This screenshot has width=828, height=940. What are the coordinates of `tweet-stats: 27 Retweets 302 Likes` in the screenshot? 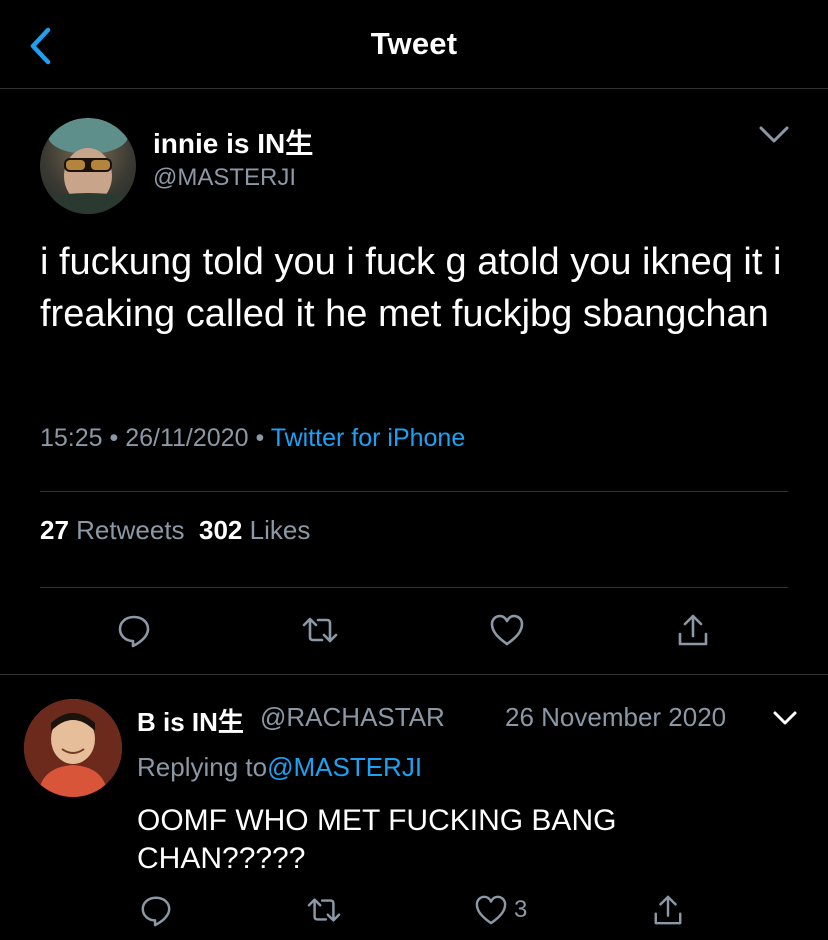 It's located at (175, 530).